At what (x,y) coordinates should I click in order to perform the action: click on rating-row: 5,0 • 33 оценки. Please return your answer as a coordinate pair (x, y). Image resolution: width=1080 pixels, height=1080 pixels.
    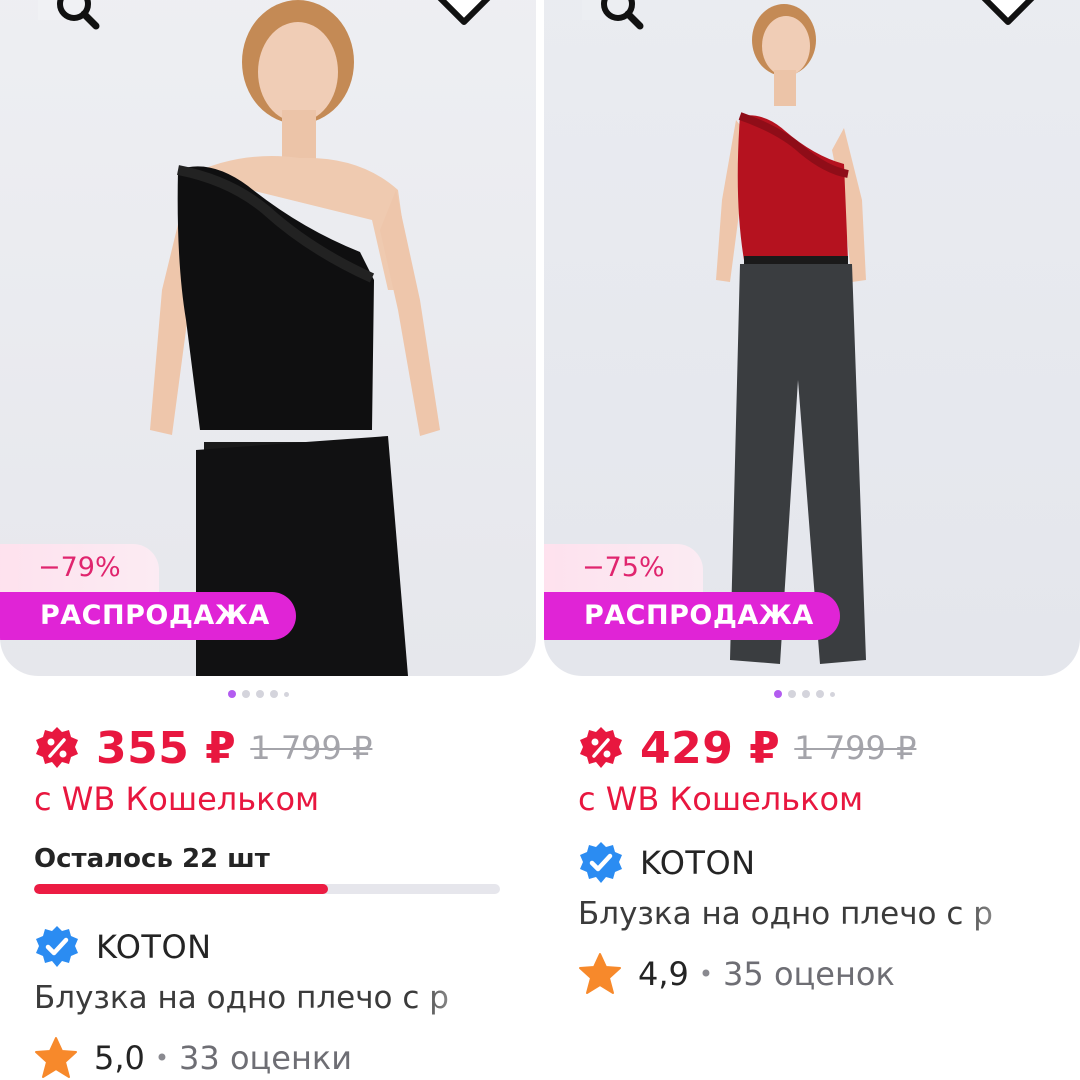
    Looking at the image, I should click on (193, 1058).